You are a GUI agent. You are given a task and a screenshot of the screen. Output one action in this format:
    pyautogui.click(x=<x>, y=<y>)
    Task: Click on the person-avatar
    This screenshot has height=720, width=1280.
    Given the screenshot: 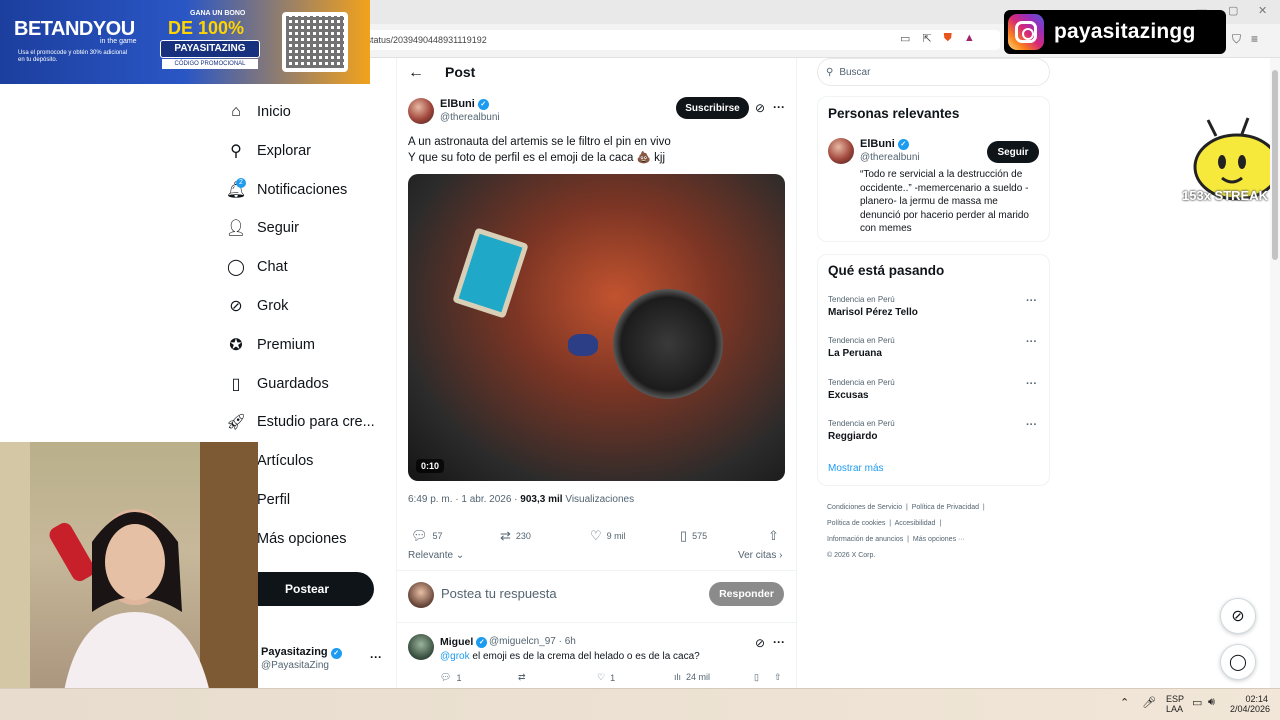 What is the action you would take?
    pyautogui.click(x=841, y=151)
    